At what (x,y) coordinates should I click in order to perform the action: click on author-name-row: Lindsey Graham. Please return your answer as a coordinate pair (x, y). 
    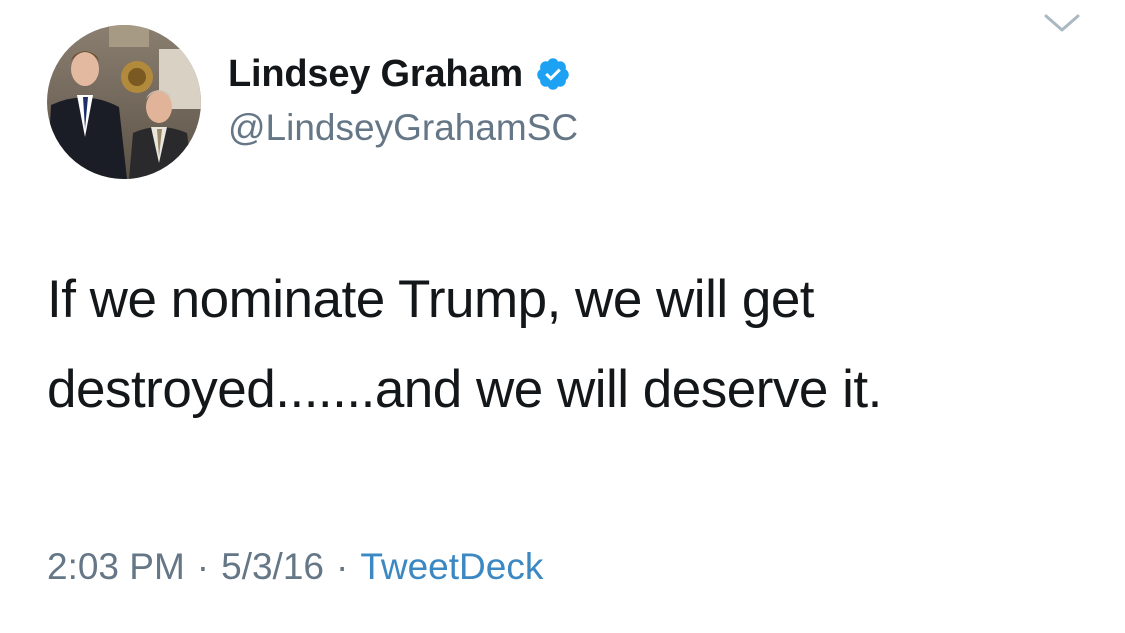
    Looking at the image, I should click on (399, 74).